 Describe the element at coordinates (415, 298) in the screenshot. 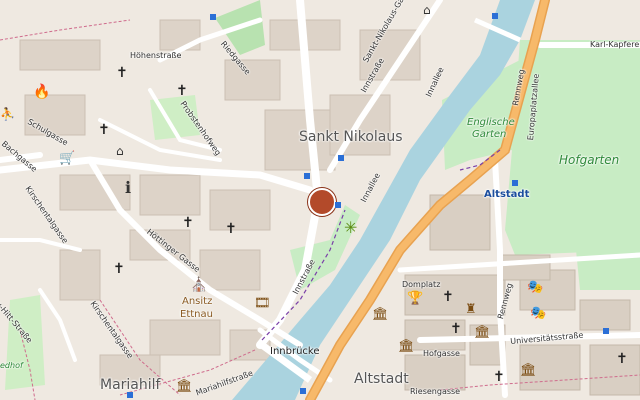

I see `trophy-icon: 🏆` at that location.